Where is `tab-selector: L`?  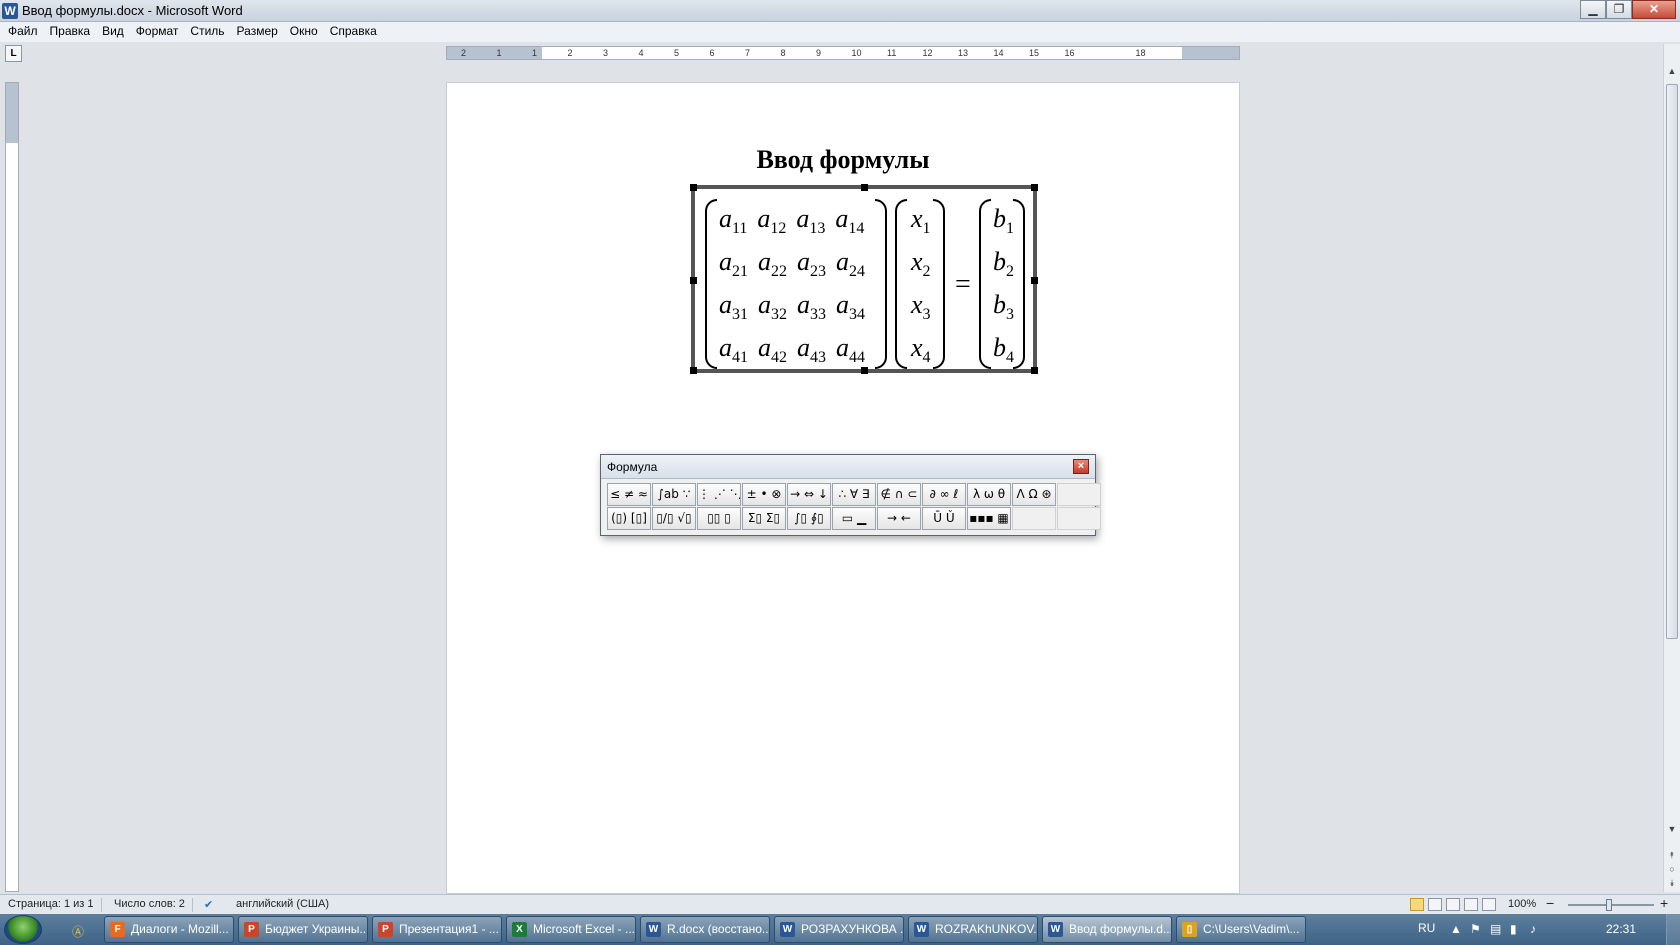 tab-selector: L is located at coordinates (13, 53).